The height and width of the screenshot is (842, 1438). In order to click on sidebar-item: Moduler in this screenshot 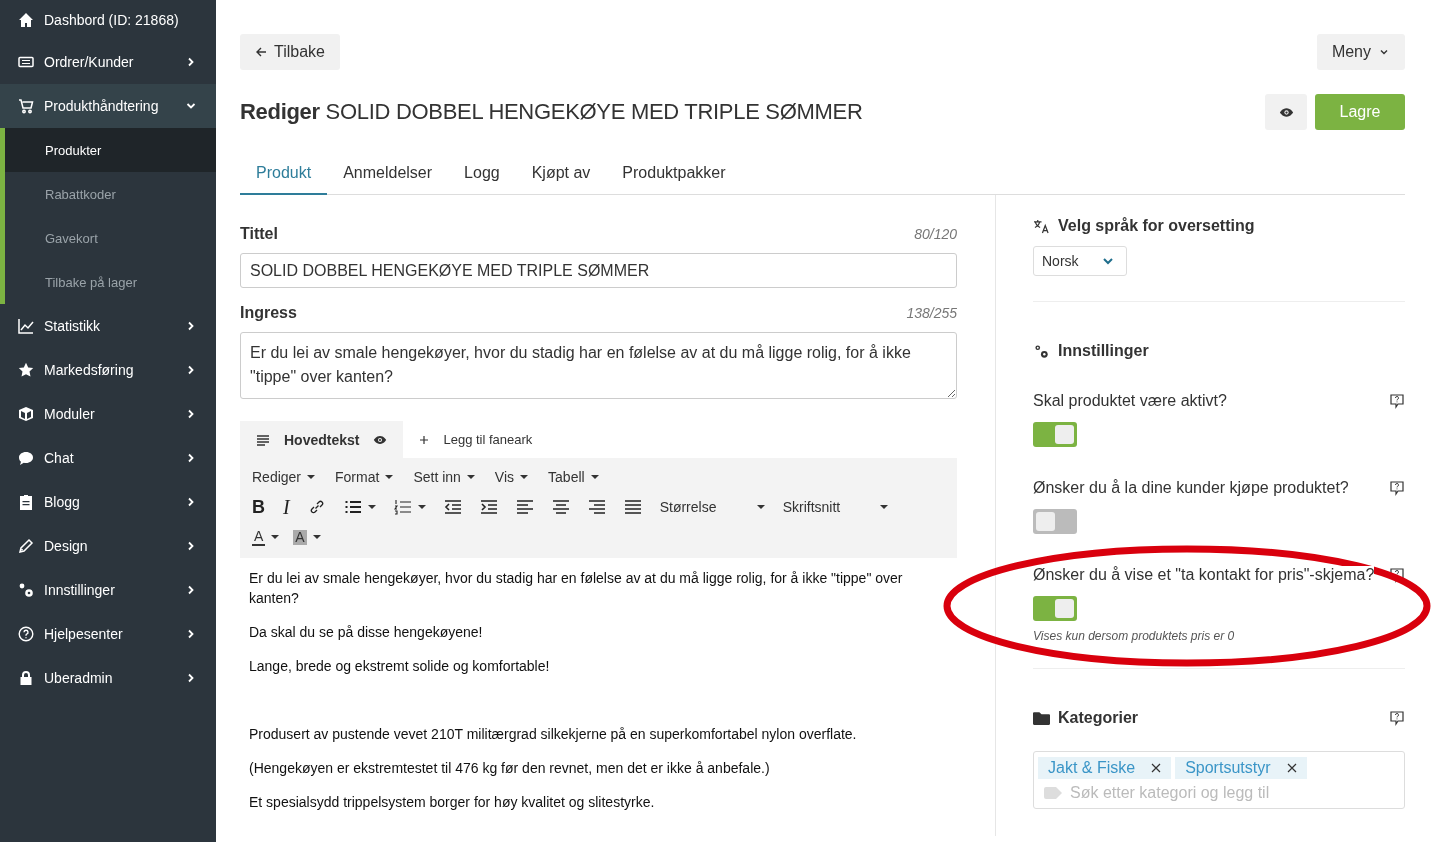, I will do `click(108, 414)`.